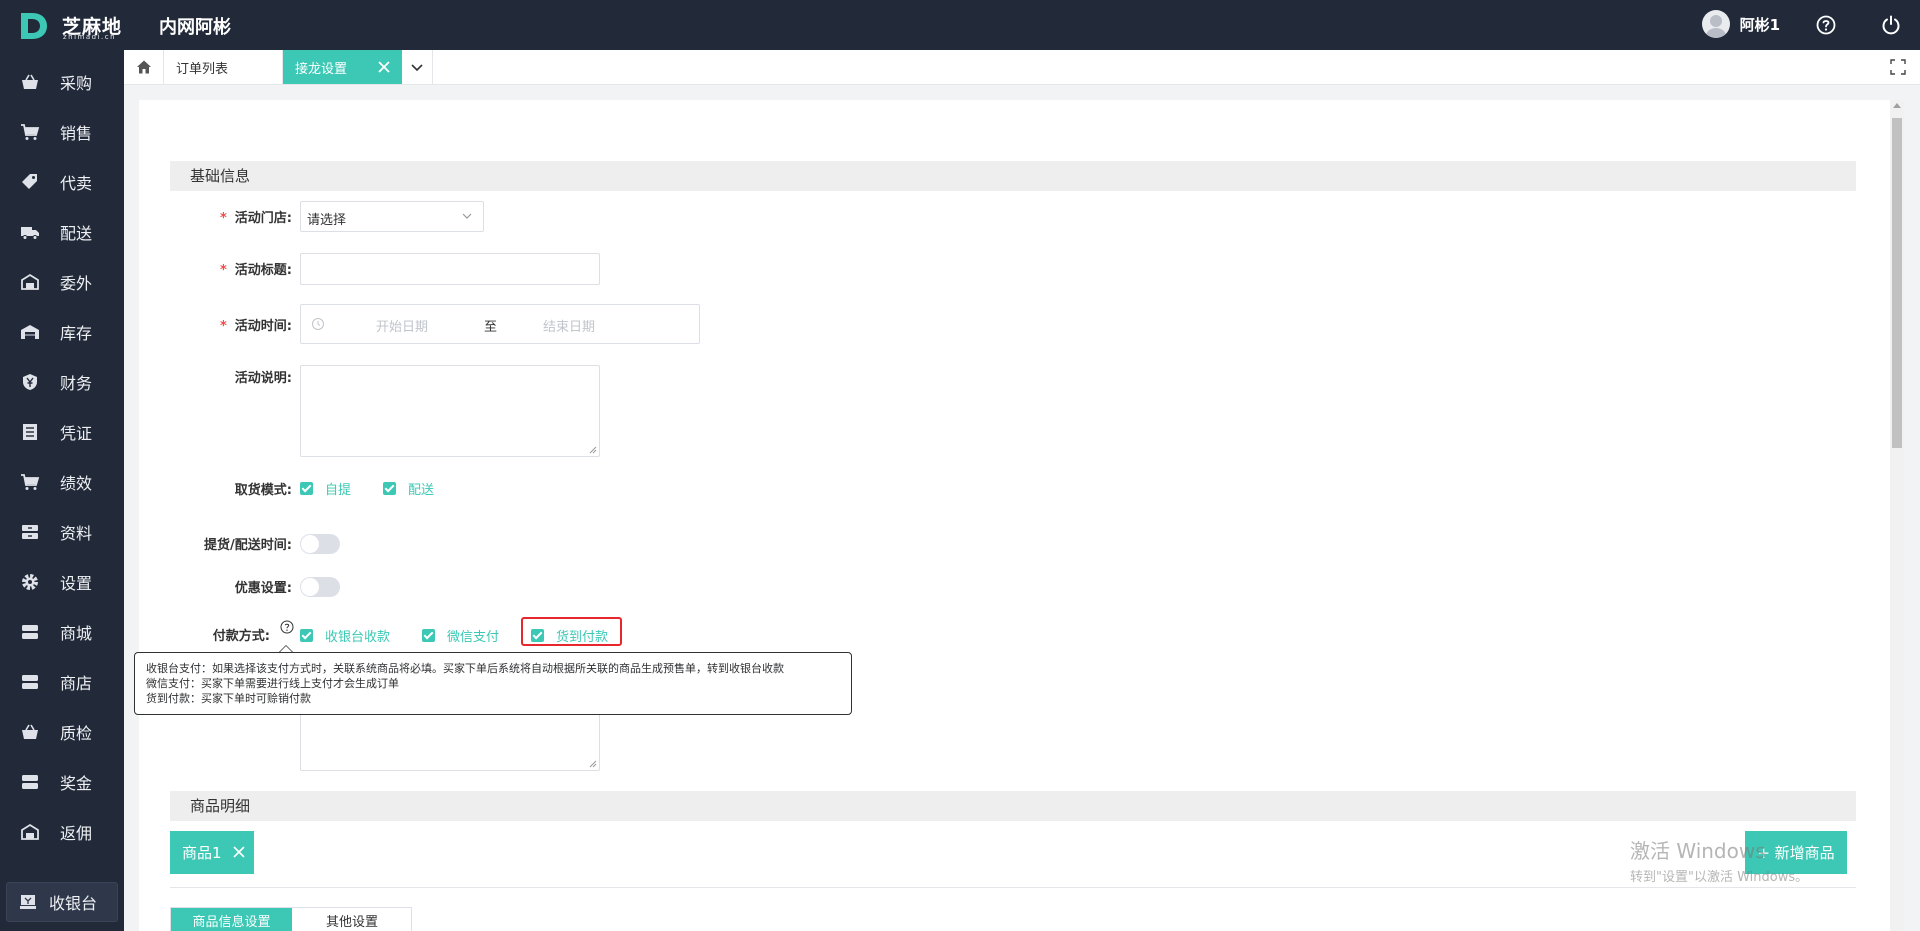 This screenshot has height=931, width=1920. Describe the element at coordinates (62, 482) in the screenshot. I see `sidebar-item-performance: 绩效` at that location.